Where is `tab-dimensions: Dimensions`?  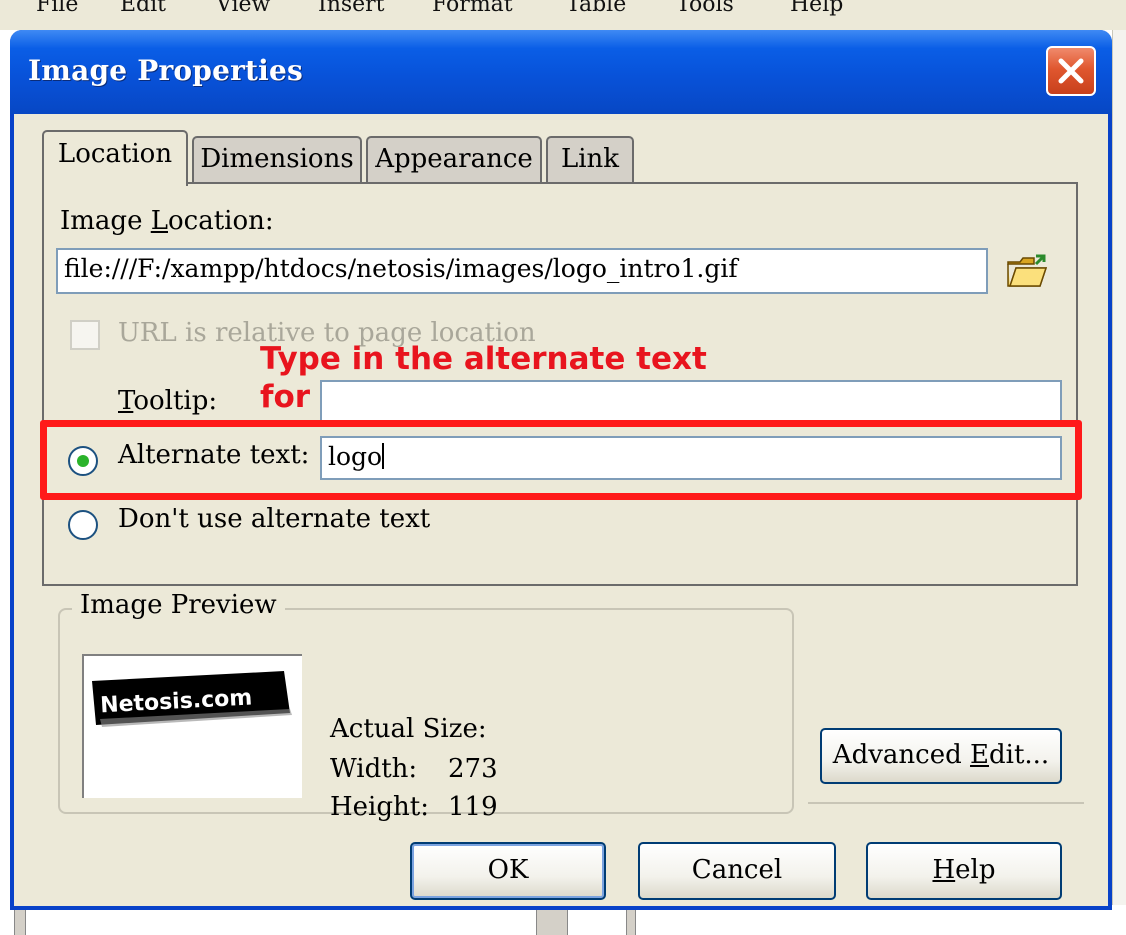 tab-dimensions: Dimensions is located at coordinates (277, 159).